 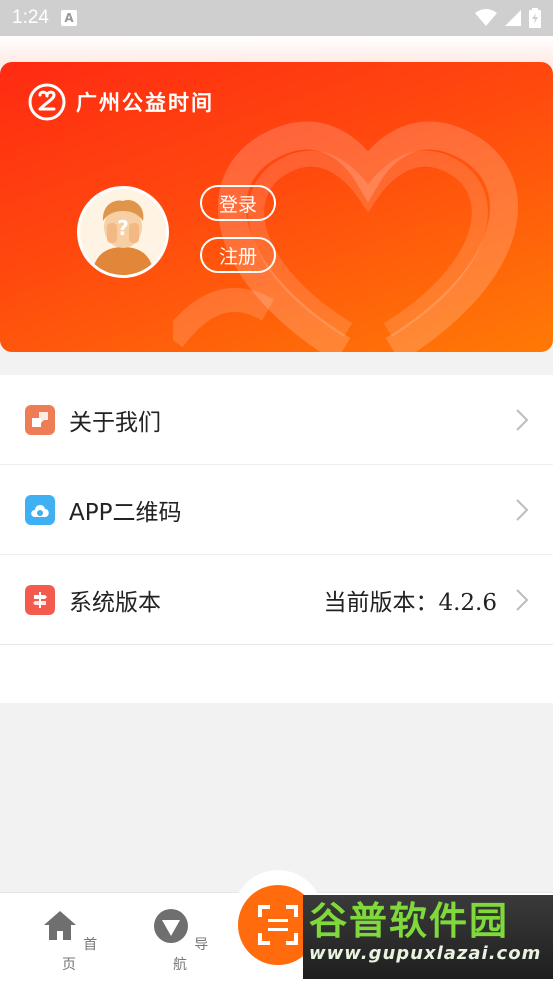 I want to click on version-value: 当前版本：4.2.6, so click(x=410, y=602).